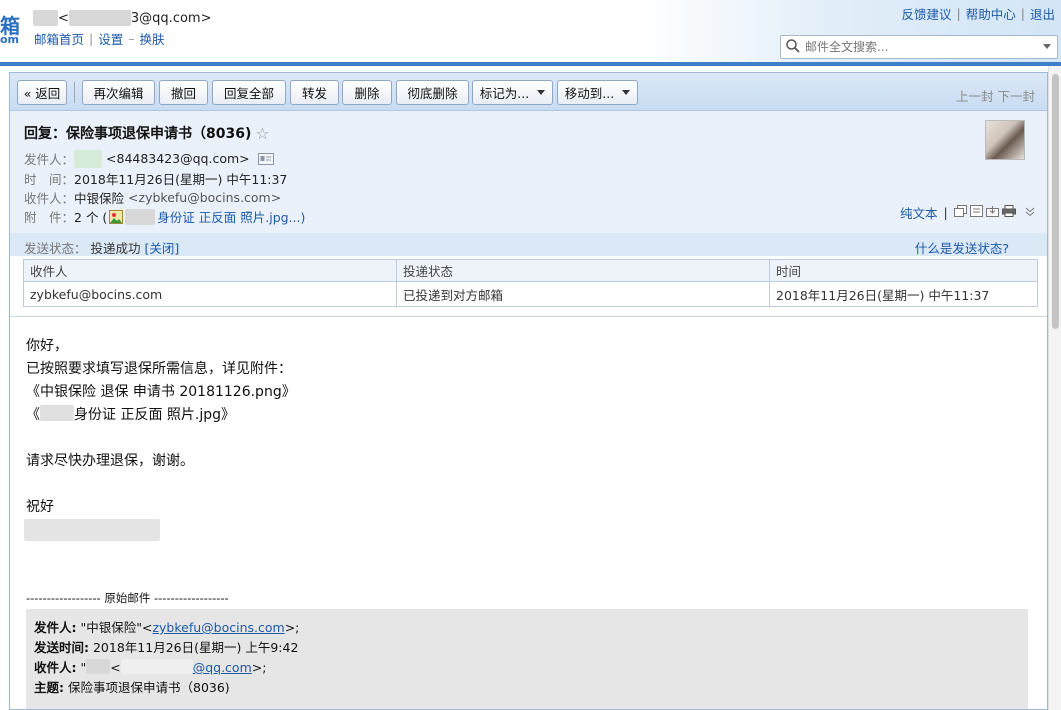  What do you see at coordinates (962, 247) in the screenshot?
I see `what-is-status-link: 什么是发送状态?` at bounding box center [962, 247].